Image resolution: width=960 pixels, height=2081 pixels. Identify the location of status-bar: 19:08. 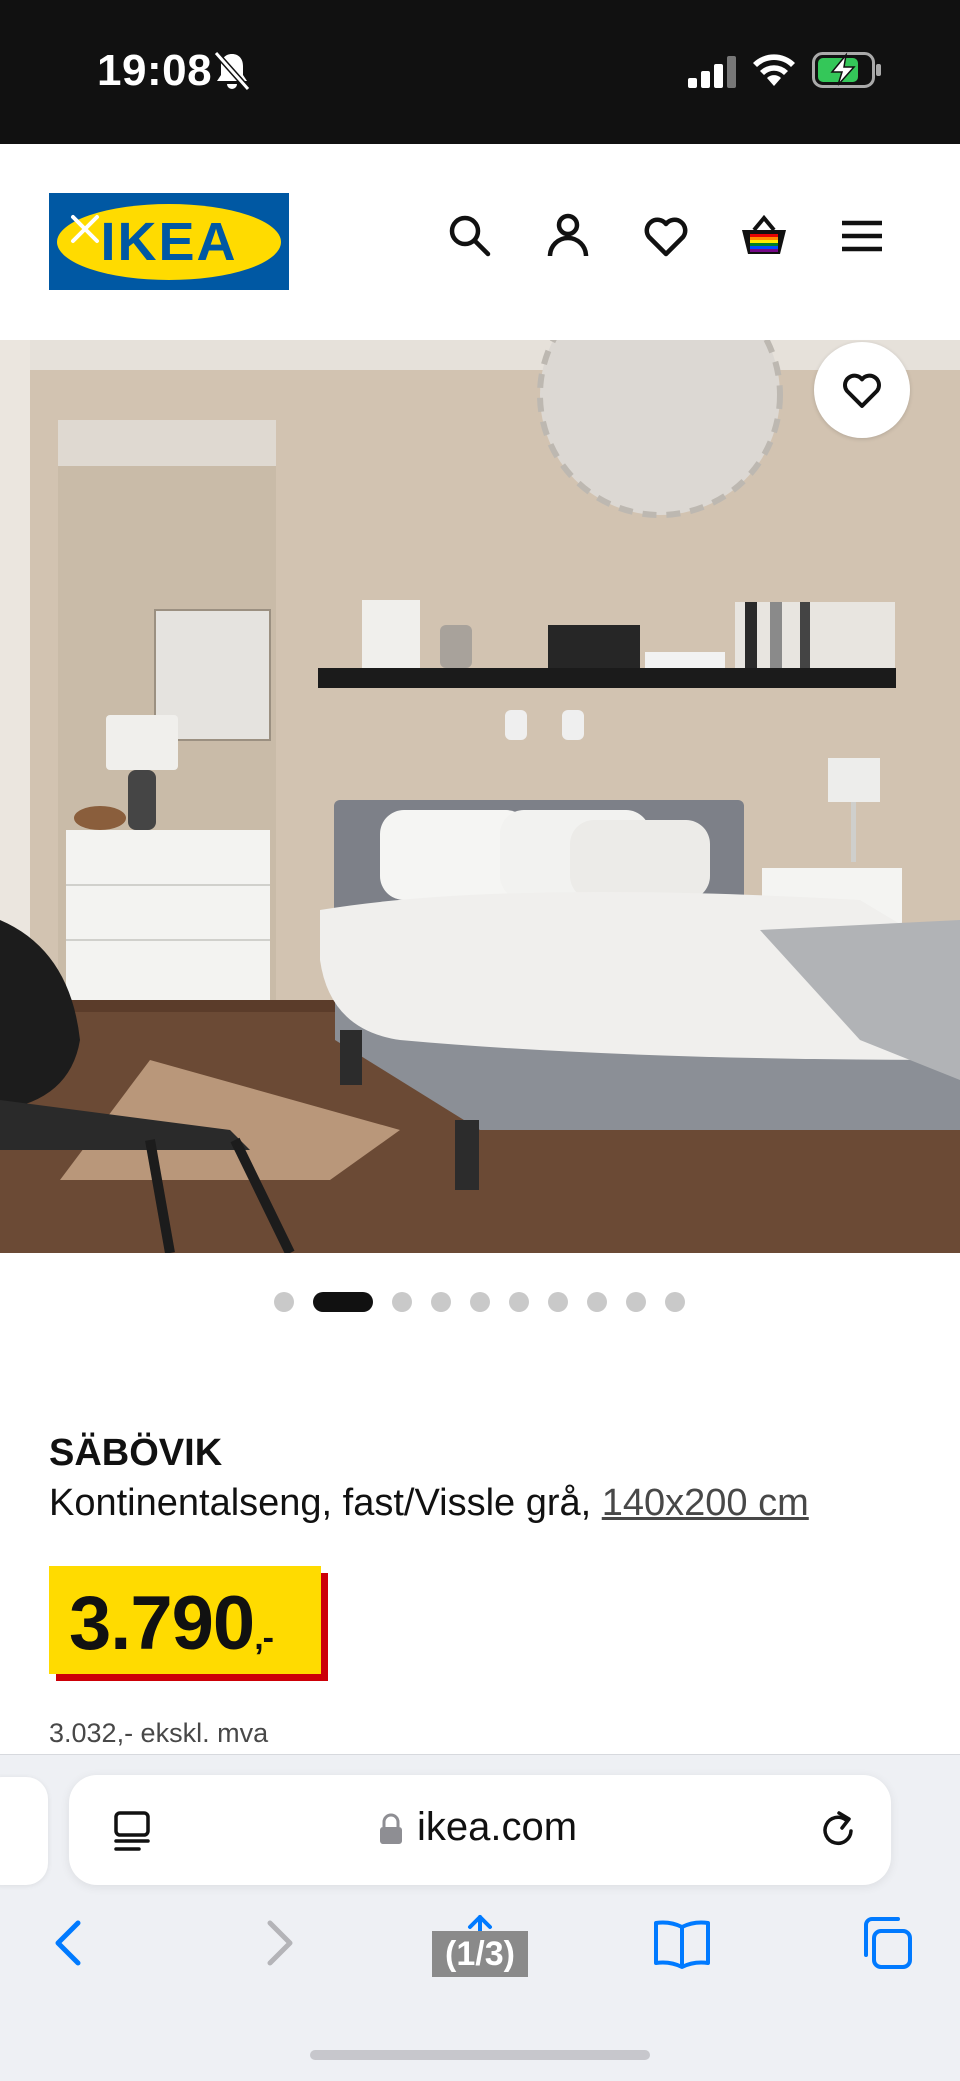
(480, 72).